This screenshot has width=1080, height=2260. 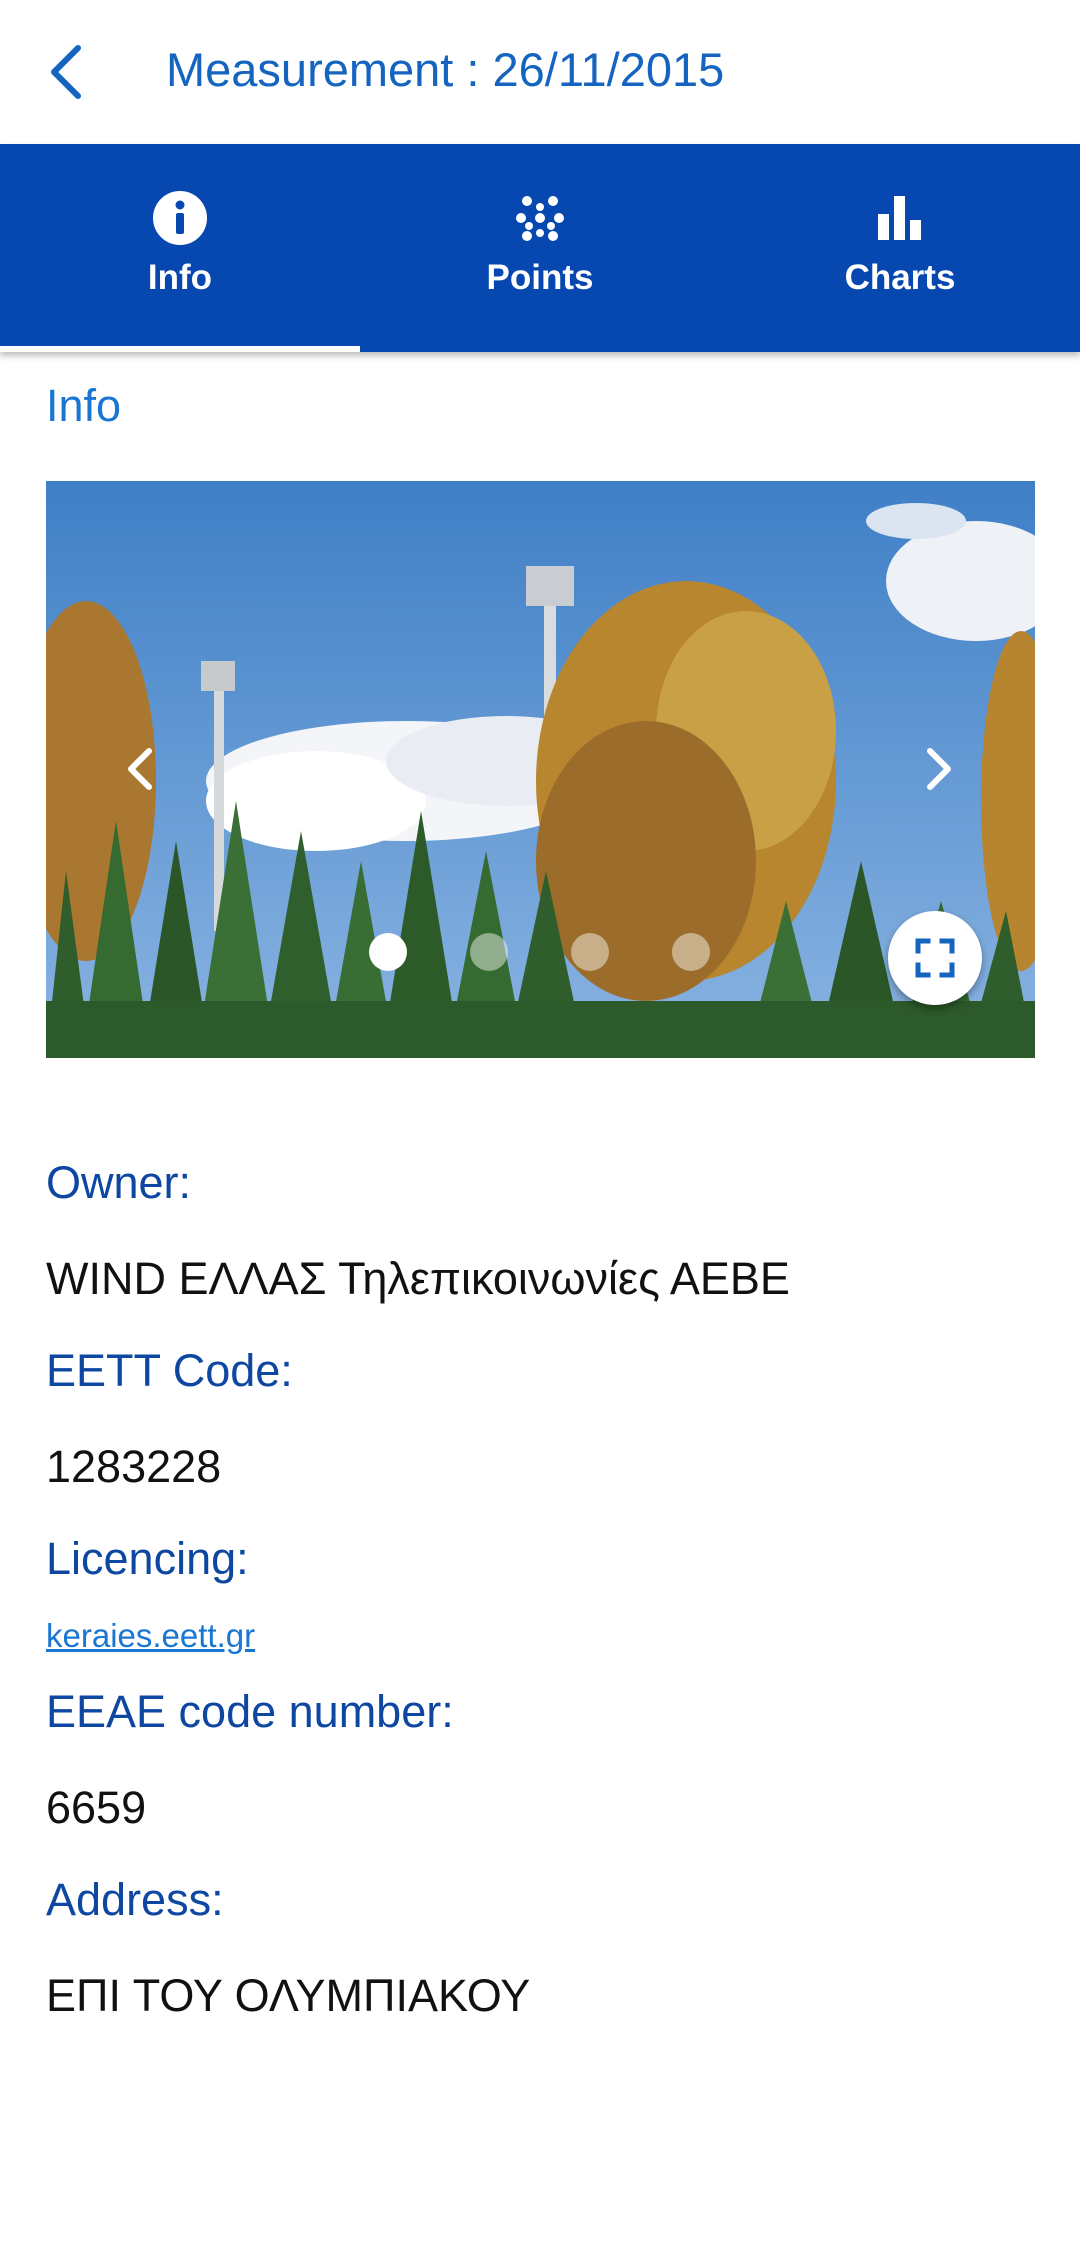 I want to click on owner-value: WIND ΕΛΛΑΣ Τηλεπικοινωνίες ΑΕΒΕ, so click(x=418, y=1278).